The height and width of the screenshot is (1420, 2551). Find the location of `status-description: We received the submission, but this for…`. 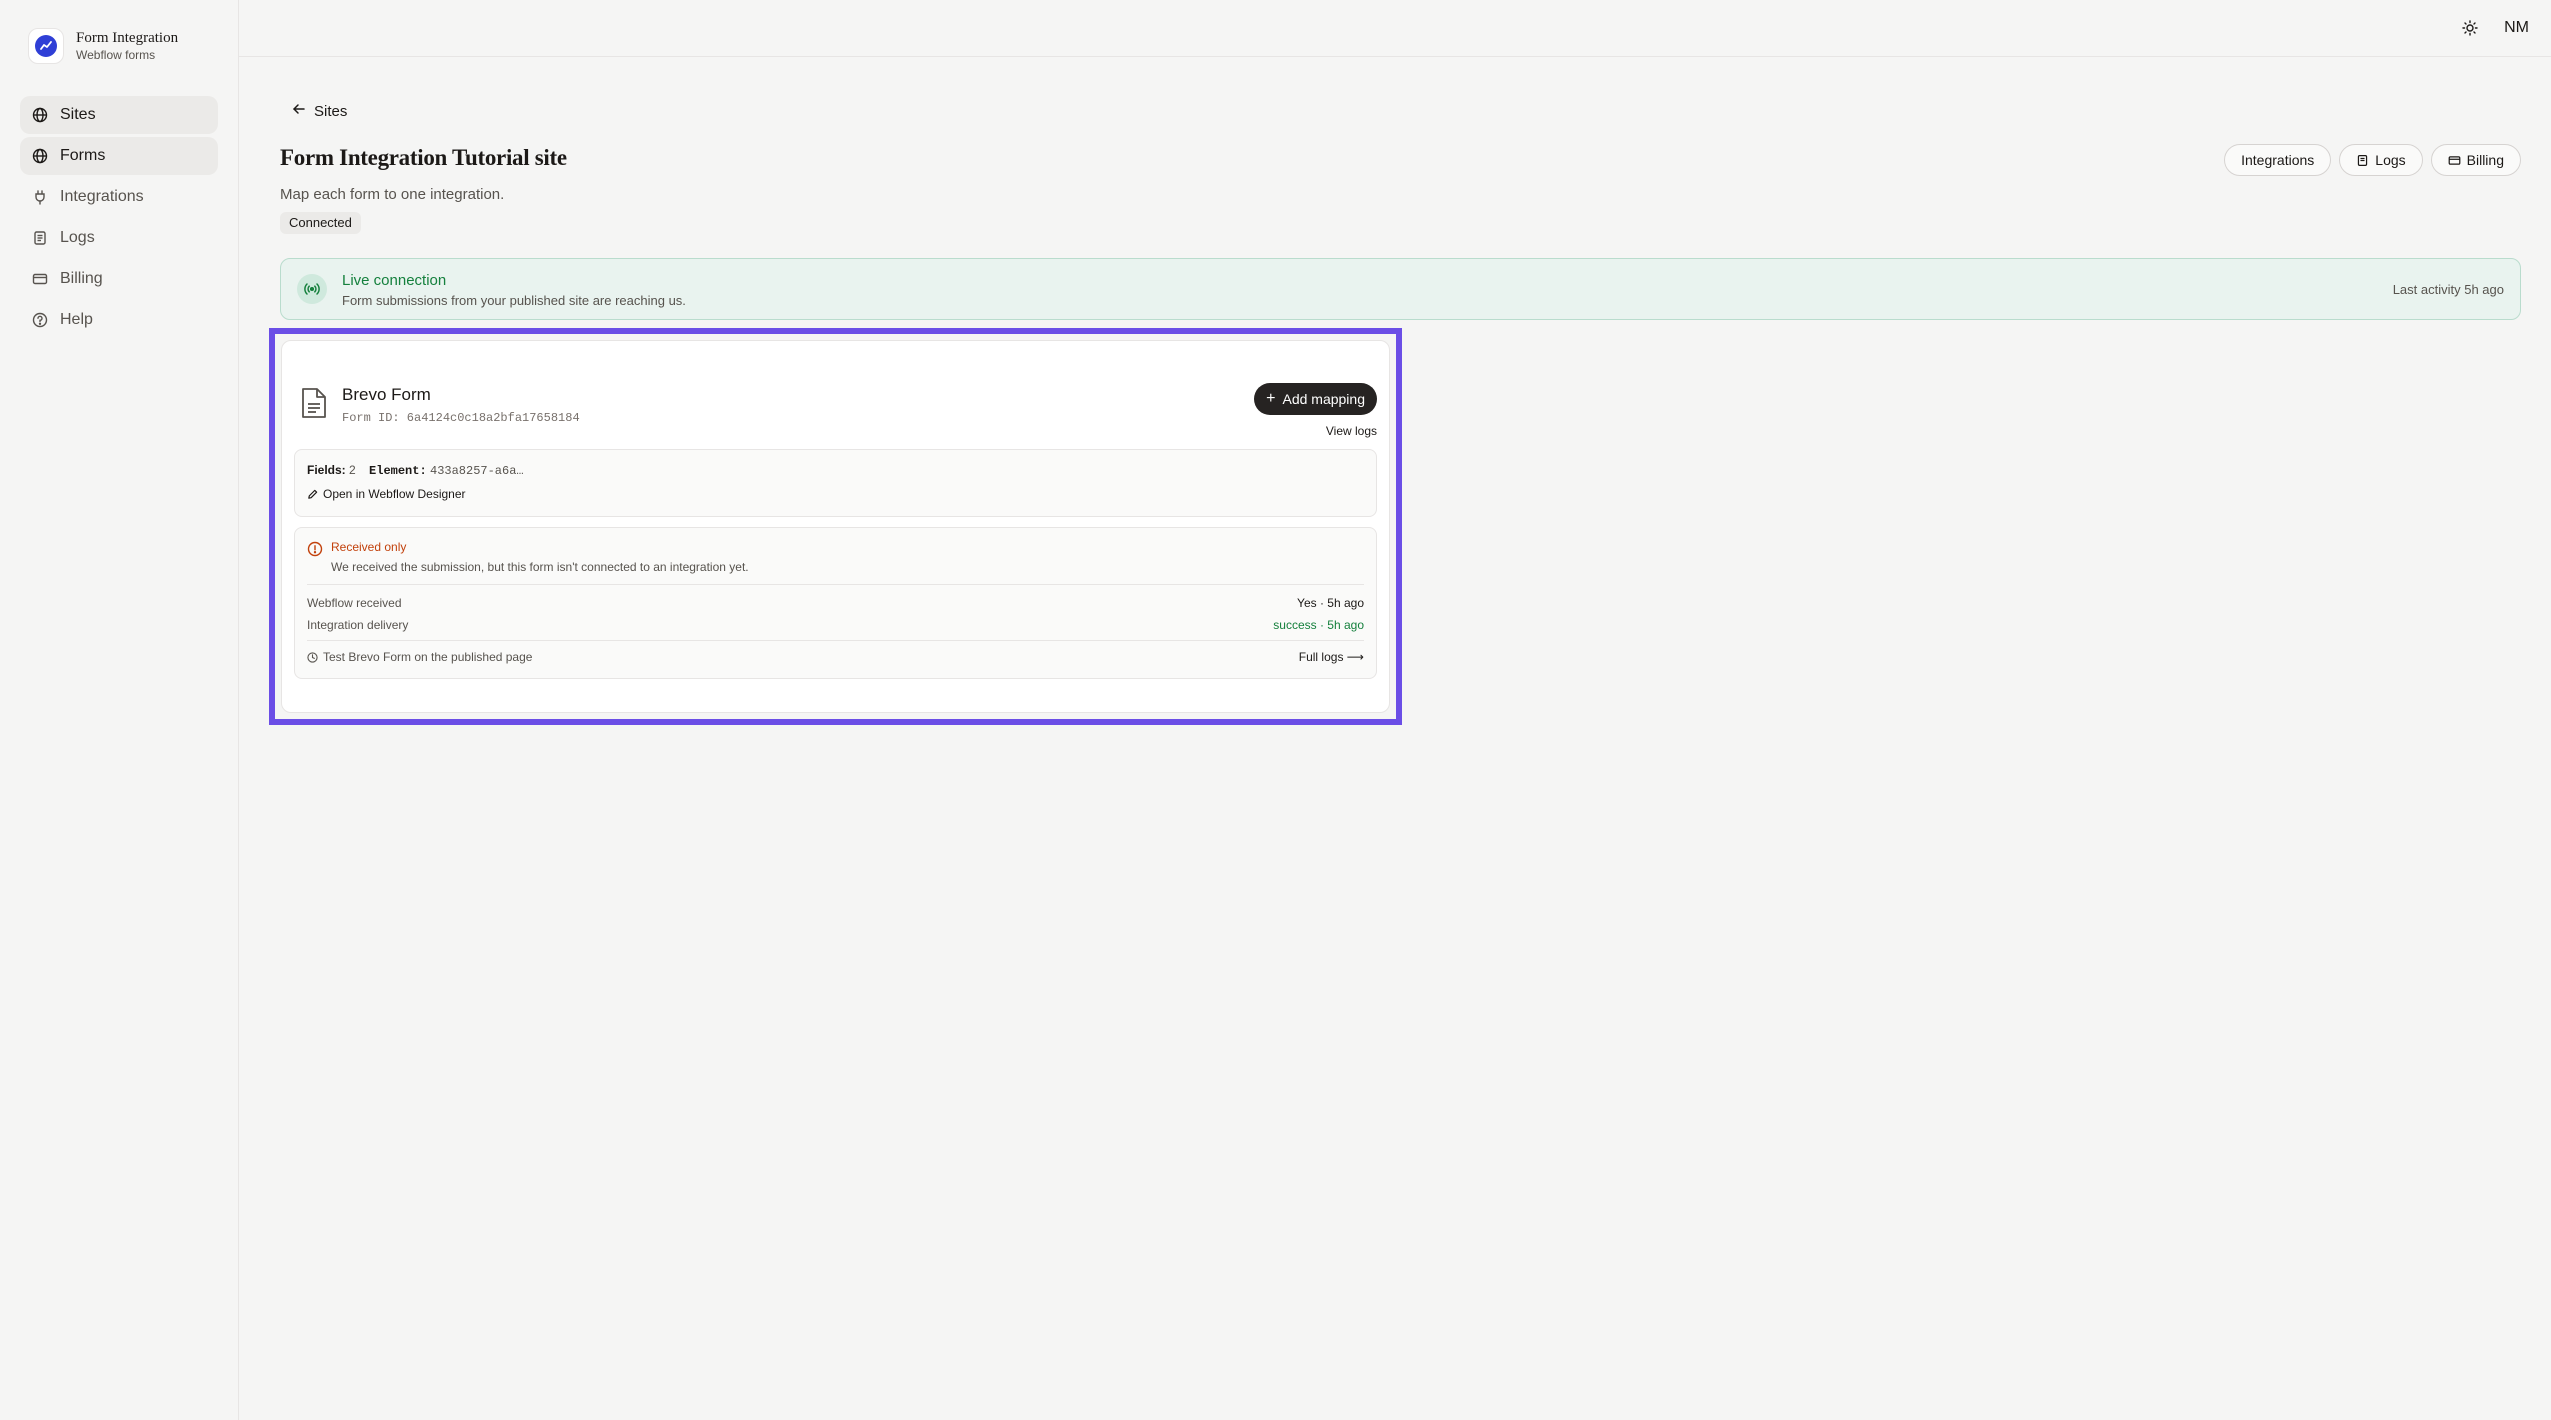

status-description: We received the submission, but this for… is located at coordinates (540, 567).